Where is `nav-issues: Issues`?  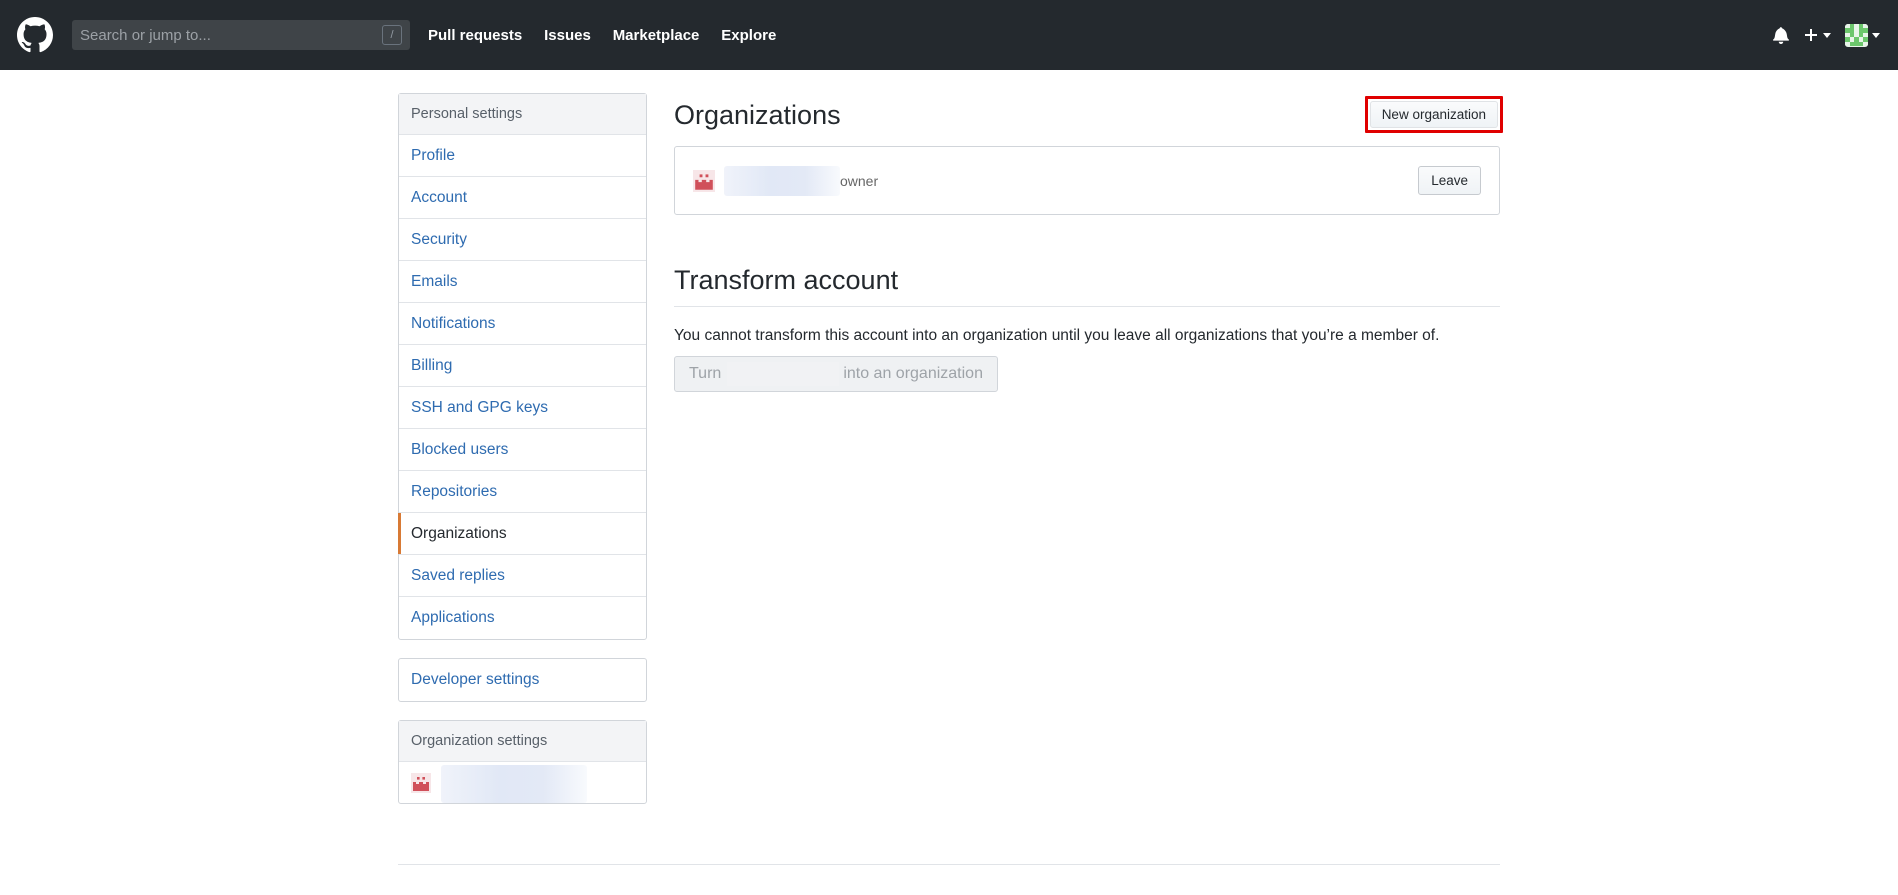
nav-issues: Issues is located at coordinates (567, 35).